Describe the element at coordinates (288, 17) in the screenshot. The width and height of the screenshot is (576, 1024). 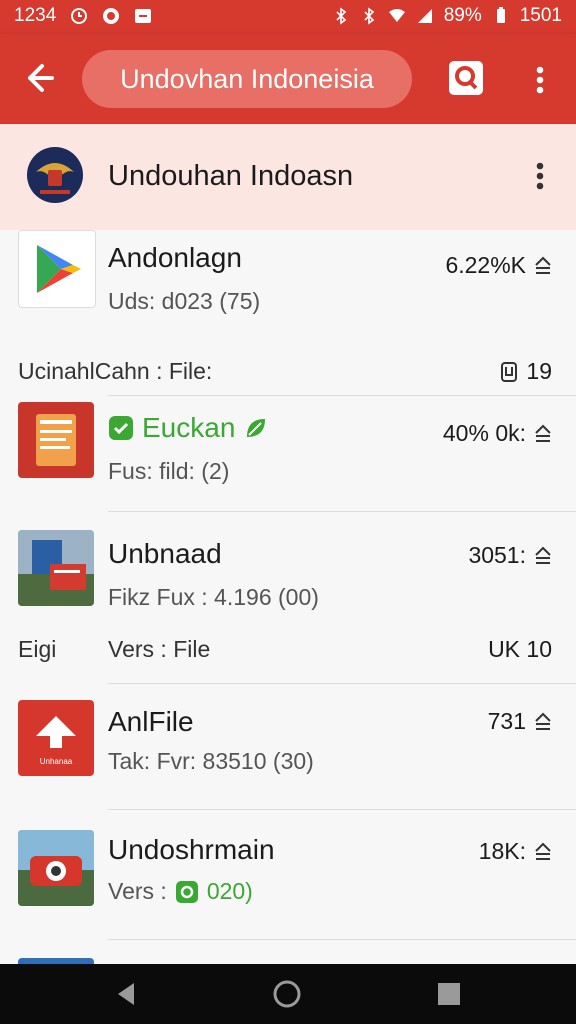
I see `status-bar: 1234 89% 1501` at that location.